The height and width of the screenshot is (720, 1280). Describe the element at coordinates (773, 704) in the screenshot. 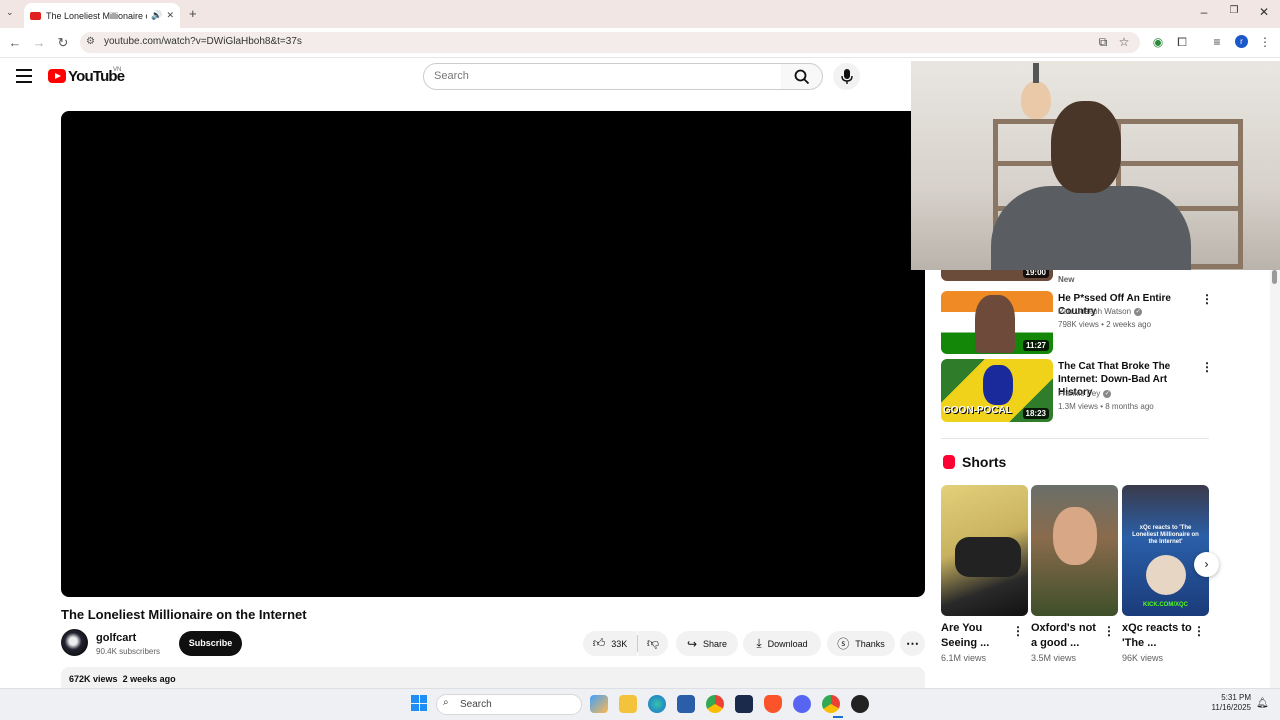

I see `brave-browser-icon` at that location.